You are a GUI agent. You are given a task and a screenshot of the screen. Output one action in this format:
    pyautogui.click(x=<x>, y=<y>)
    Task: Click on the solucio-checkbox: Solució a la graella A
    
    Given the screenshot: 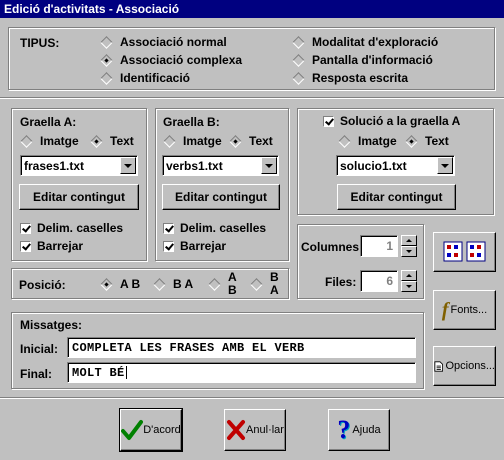 What is the action you would take?
    pyautogui.click(x=391, y=121)
    